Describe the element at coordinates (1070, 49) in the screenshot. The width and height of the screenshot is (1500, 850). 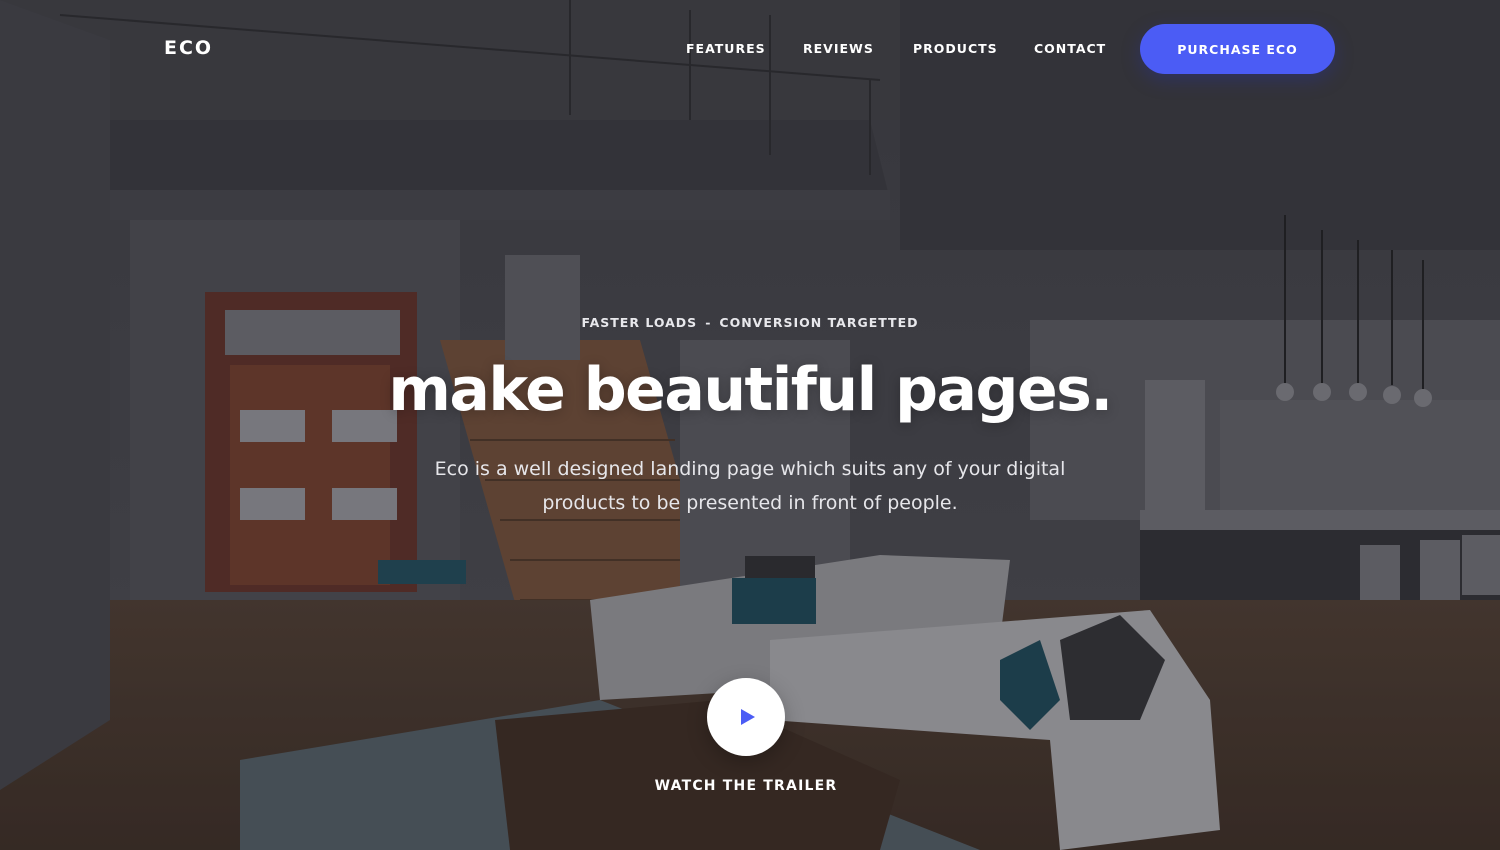
I see `nav-link-contact: CONTACT` at that location.